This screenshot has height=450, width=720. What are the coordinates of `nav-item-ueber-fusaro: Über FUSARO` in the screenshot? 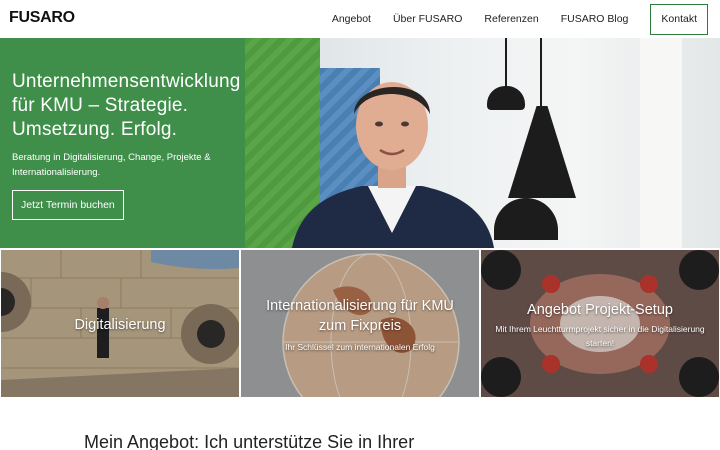 It's located at (427, 19).